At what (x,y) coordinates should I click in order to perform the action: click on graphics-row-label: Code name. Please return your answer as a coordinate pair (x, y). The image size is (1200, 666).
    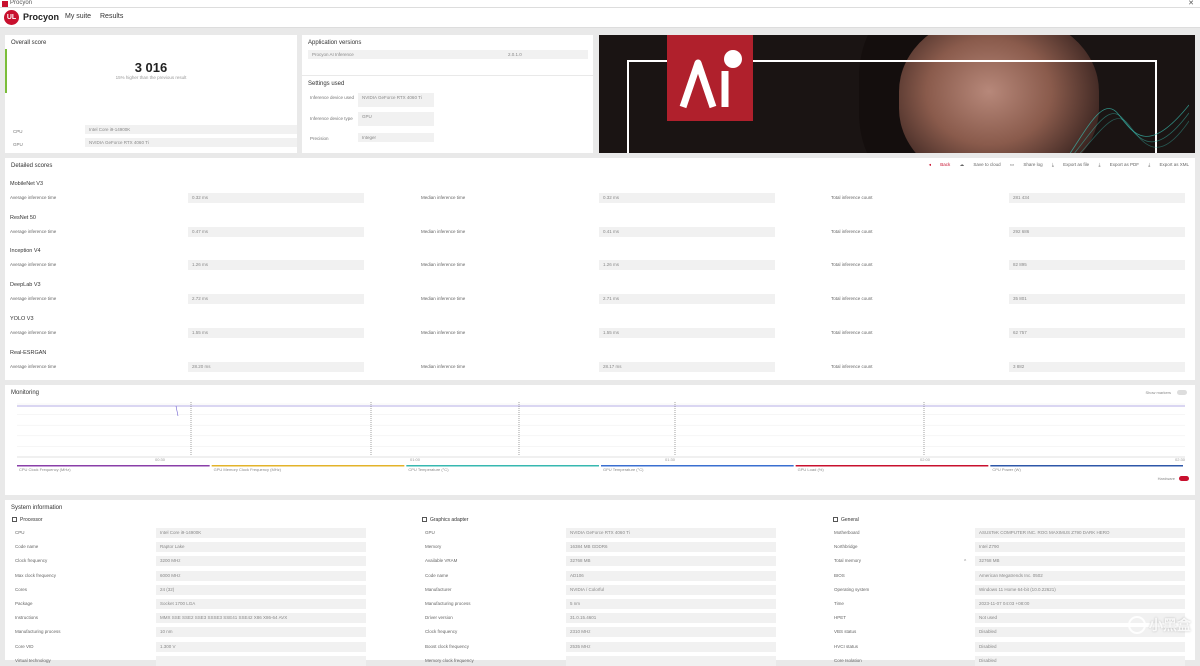
    Looking at the image, I should click on (437, 575).